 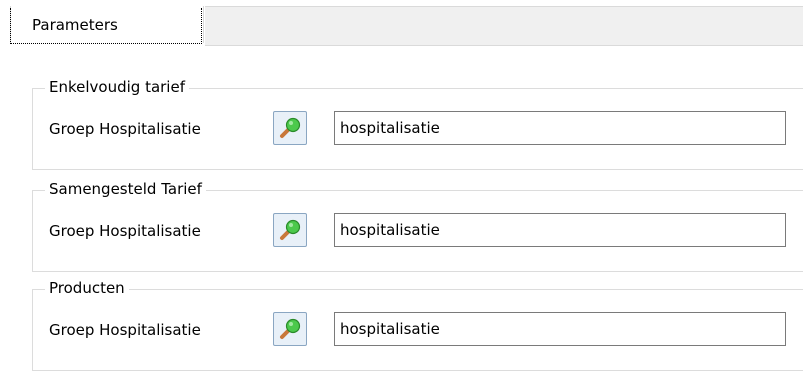 What do you see at coordinates (504, 26) in the screenshot?
I see `tab-strip-background` at bounding box center [504, 26].